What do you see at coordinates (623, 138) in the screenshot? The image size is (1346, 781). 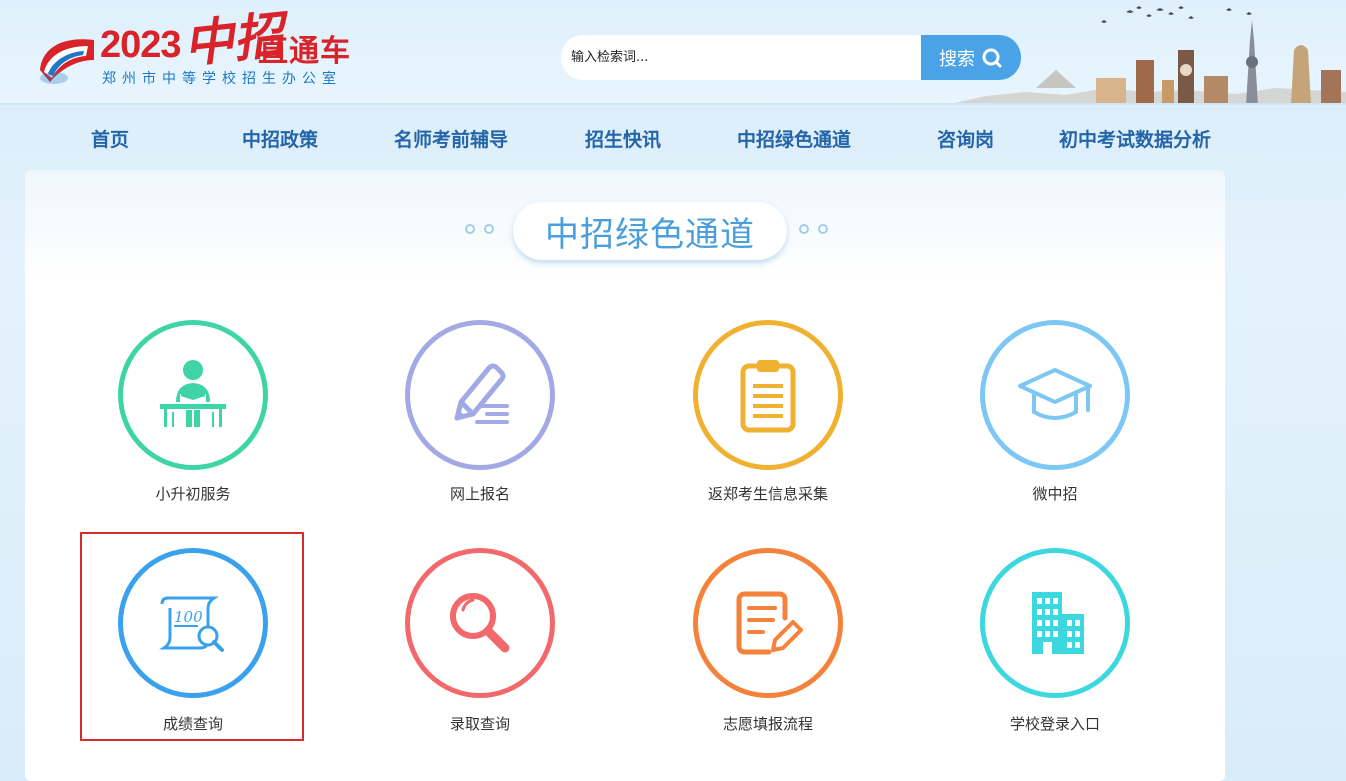 I see `nav-item-news: 招生快讯` at bounding box center [623, 138].